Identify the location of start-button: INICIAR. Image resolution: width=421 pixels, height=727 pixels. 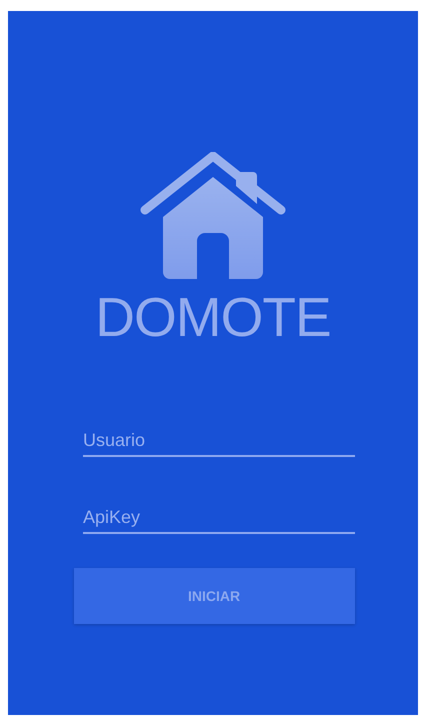
(214, 596).